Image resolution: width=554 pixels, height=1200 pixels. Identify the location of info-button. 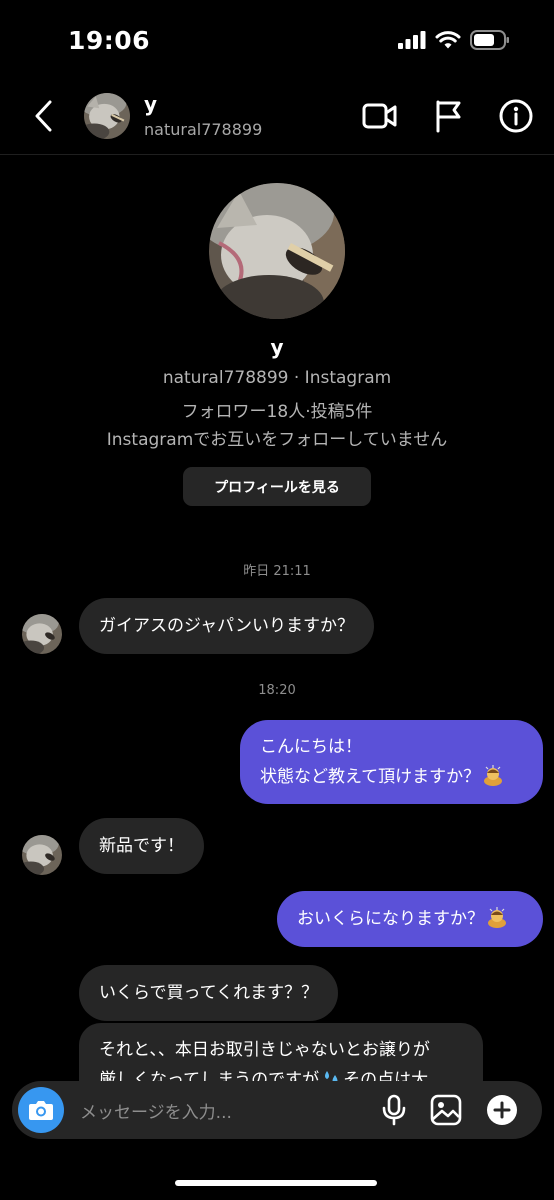
(516, 116).